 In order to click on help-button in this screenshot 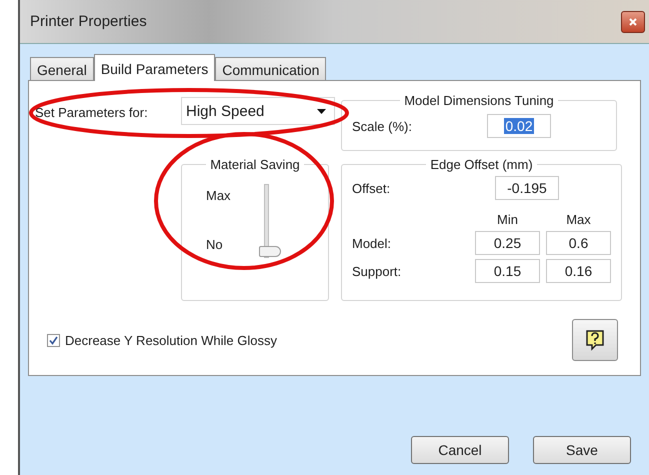, I will do `click(595, 340)`.